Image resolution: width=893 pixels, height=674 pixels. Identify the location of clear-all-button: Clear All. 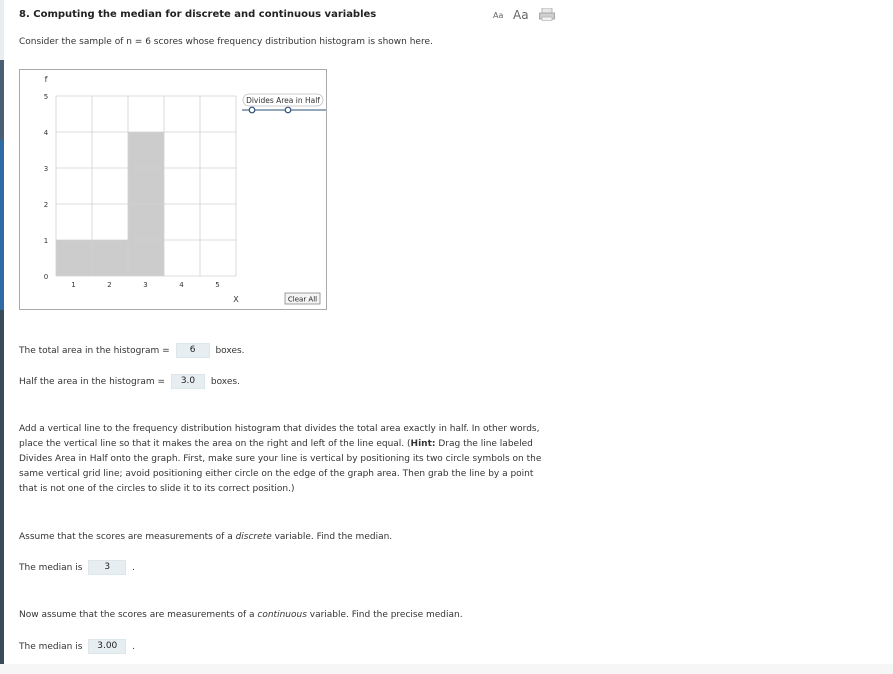
(302, 298).